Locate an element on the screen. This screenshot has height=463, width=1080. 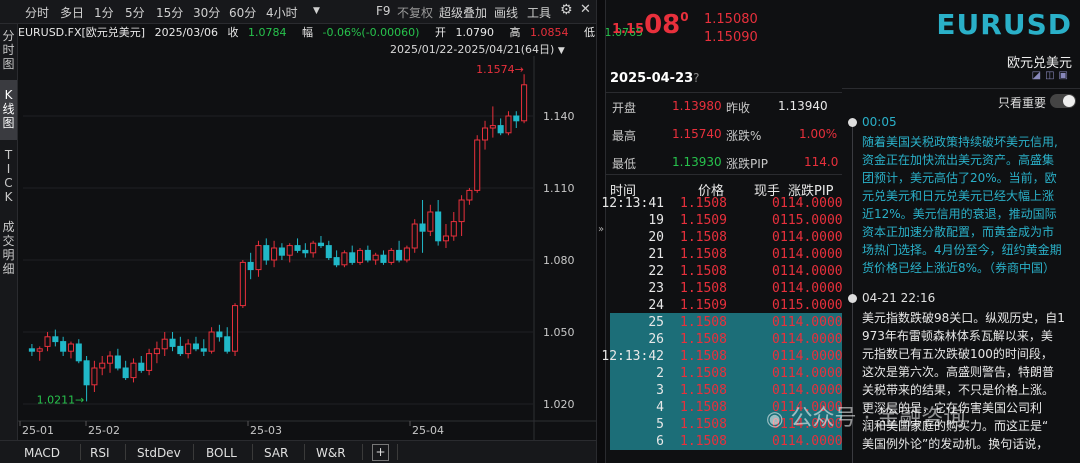
x-tick-label: 25-04 is located at coordinates (428, 430).